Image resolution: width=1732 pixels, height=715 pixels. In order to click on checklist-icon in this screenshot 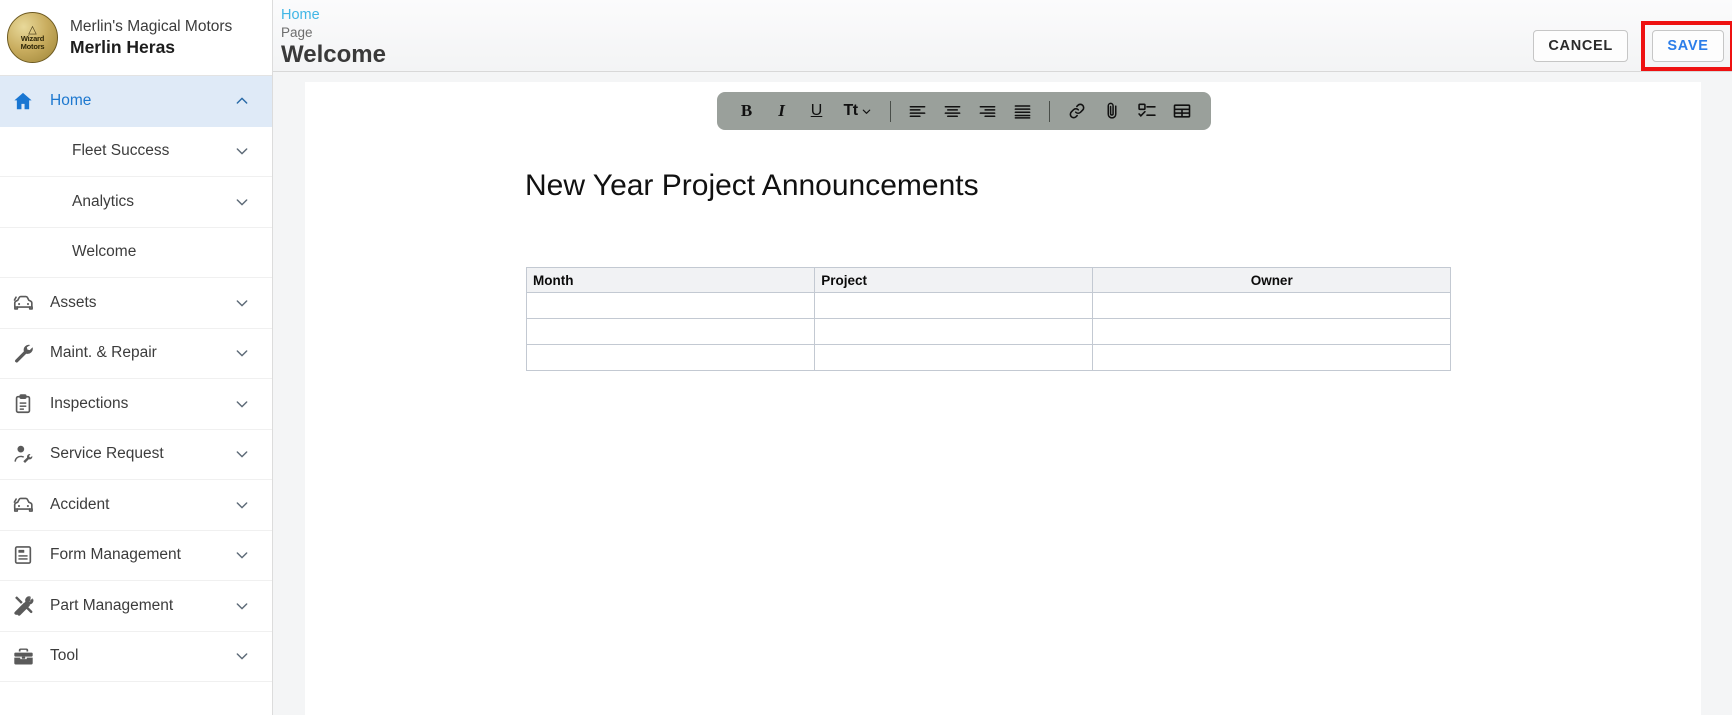, I will do `click(1146, 111)`.